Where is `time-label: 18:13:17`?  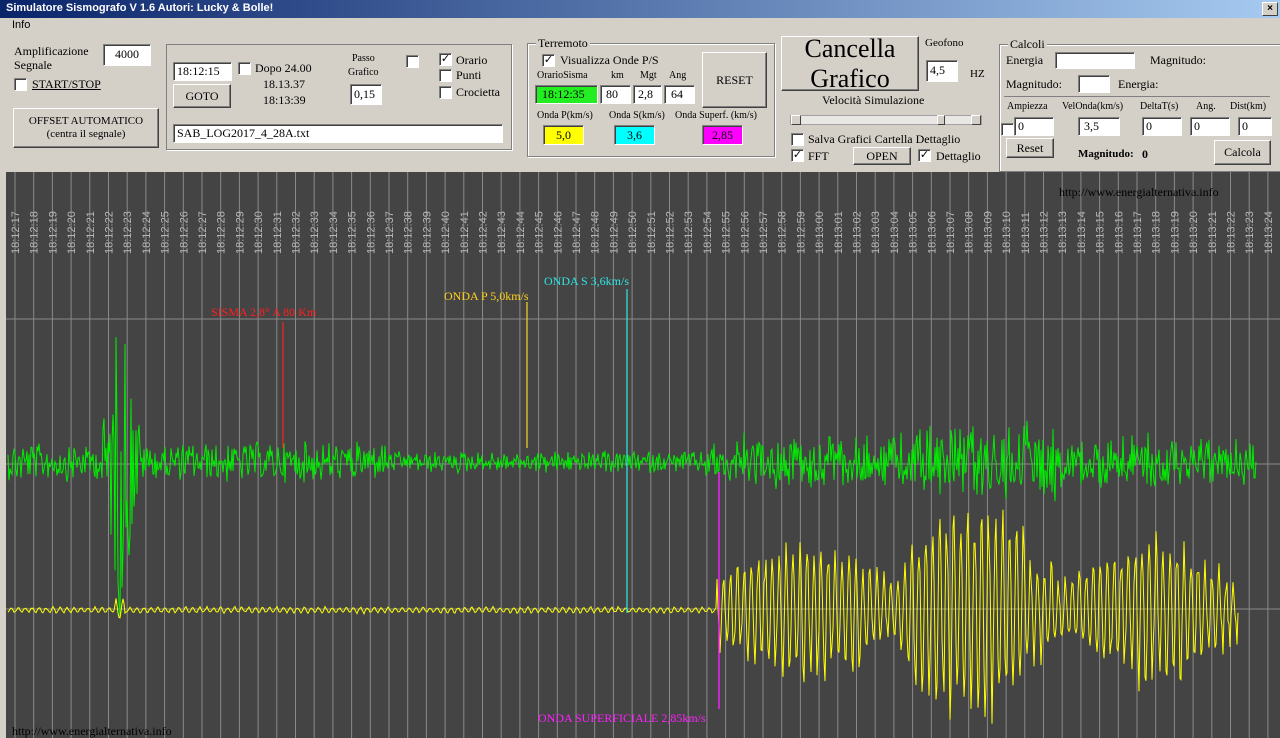
time-label: 18:13:17 is located at coordinates (1138, 232).